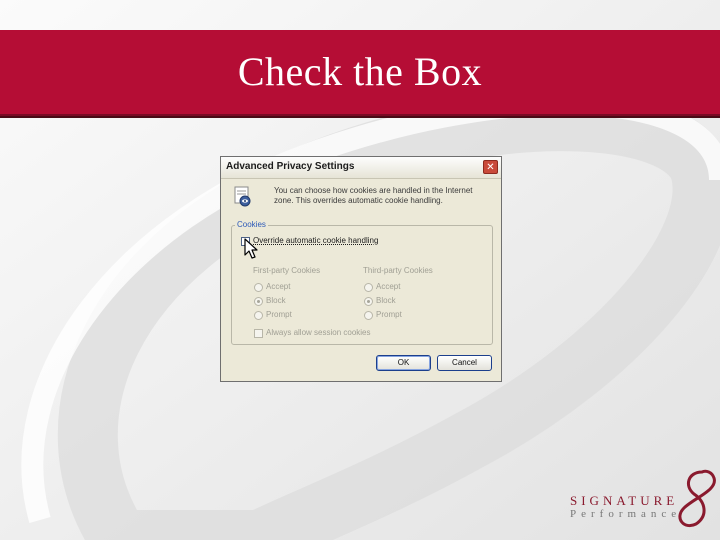 The height and width of the screenshot is (540, 720). I want to click on third-party-block-radio, so click(368, 301).